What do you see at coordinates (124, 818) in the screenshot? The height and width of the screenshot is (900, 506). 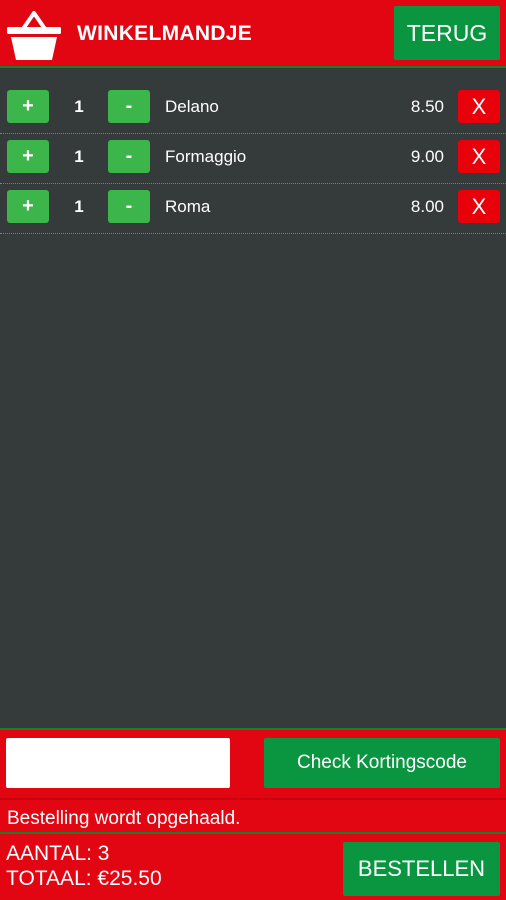 I see `order-status-text: Bestelling wordt opgehaald.` at bounding box center [124, 818].